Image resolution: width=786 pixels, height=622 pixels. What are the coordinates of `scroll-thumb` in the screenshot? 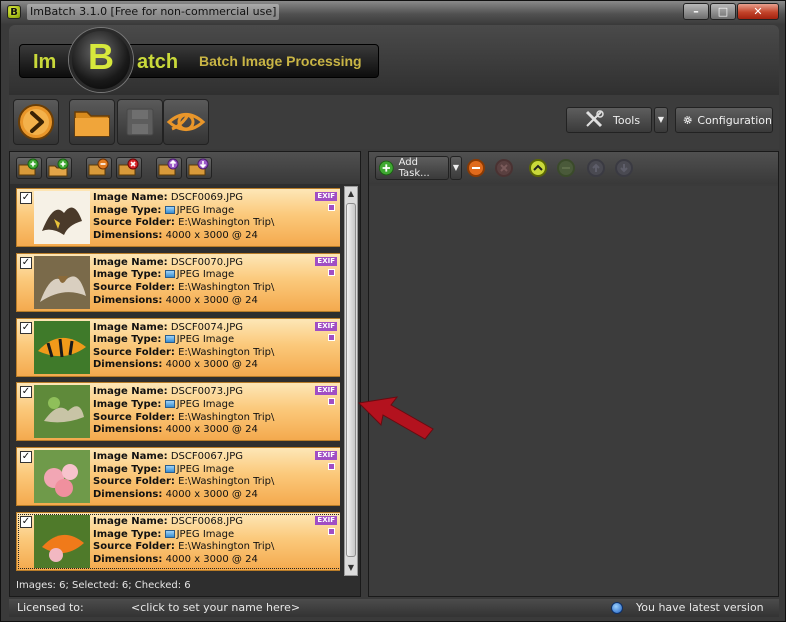 It's located at (351, 380).